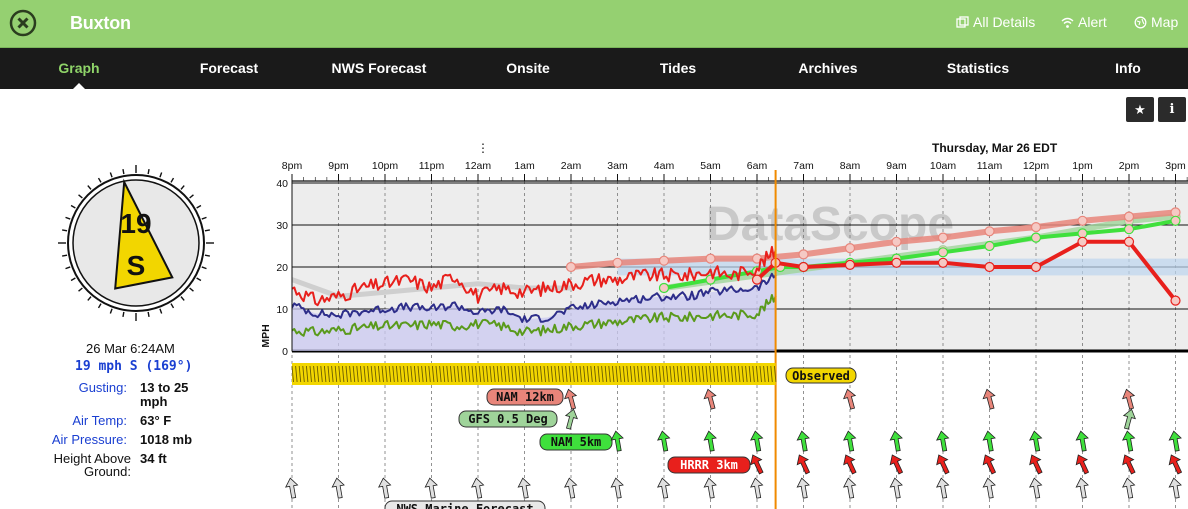  Describe the element at coordinates (130, 348) in the screenshot. I see `obs-timestamp: 26 Mar 6:24AM` at that location.